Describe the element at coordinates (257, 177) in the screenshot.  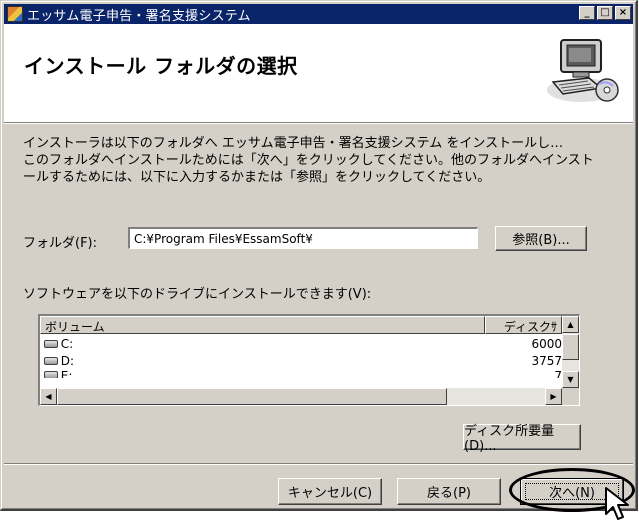
I see `intro-line-3: ールするためには、以下に入力するかまたは「参照」をクリックしてください。` at that location.